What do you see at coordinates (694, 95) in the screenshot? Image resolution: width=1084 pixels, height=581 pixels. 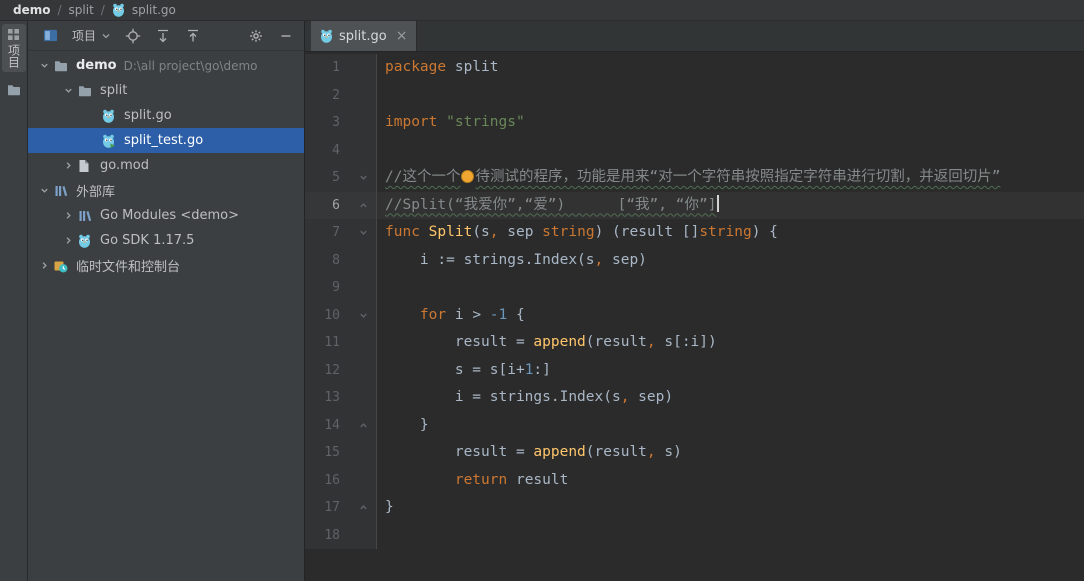 I see `editor-line-2: 2` at bounding box center [694, 95].